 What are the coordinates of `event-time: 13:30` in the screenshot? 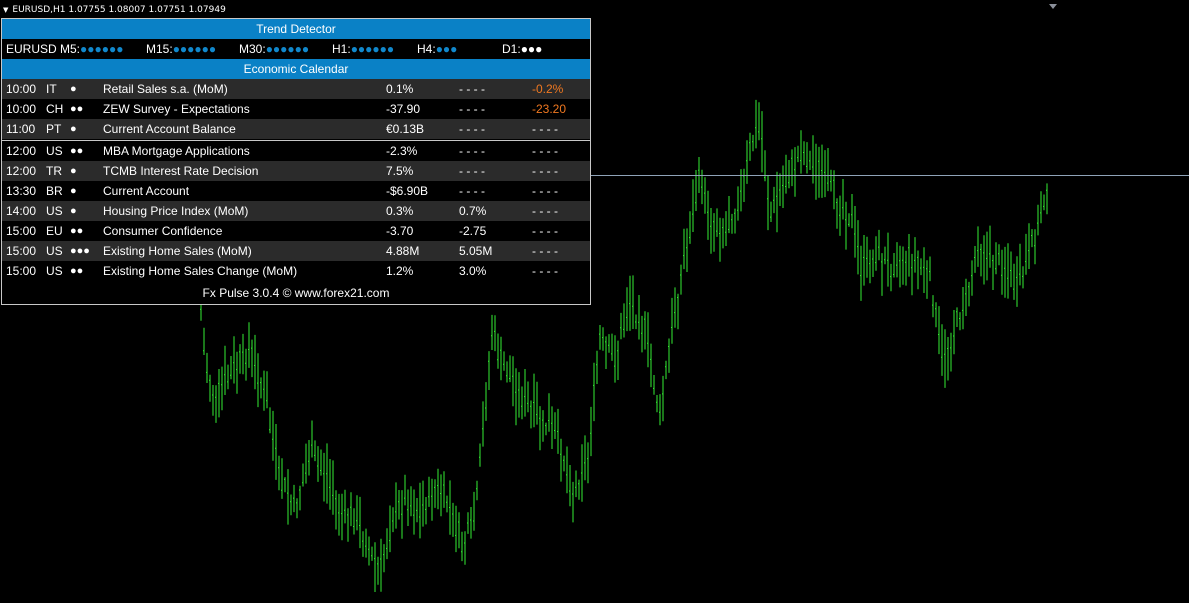 It's located at (21, 191).